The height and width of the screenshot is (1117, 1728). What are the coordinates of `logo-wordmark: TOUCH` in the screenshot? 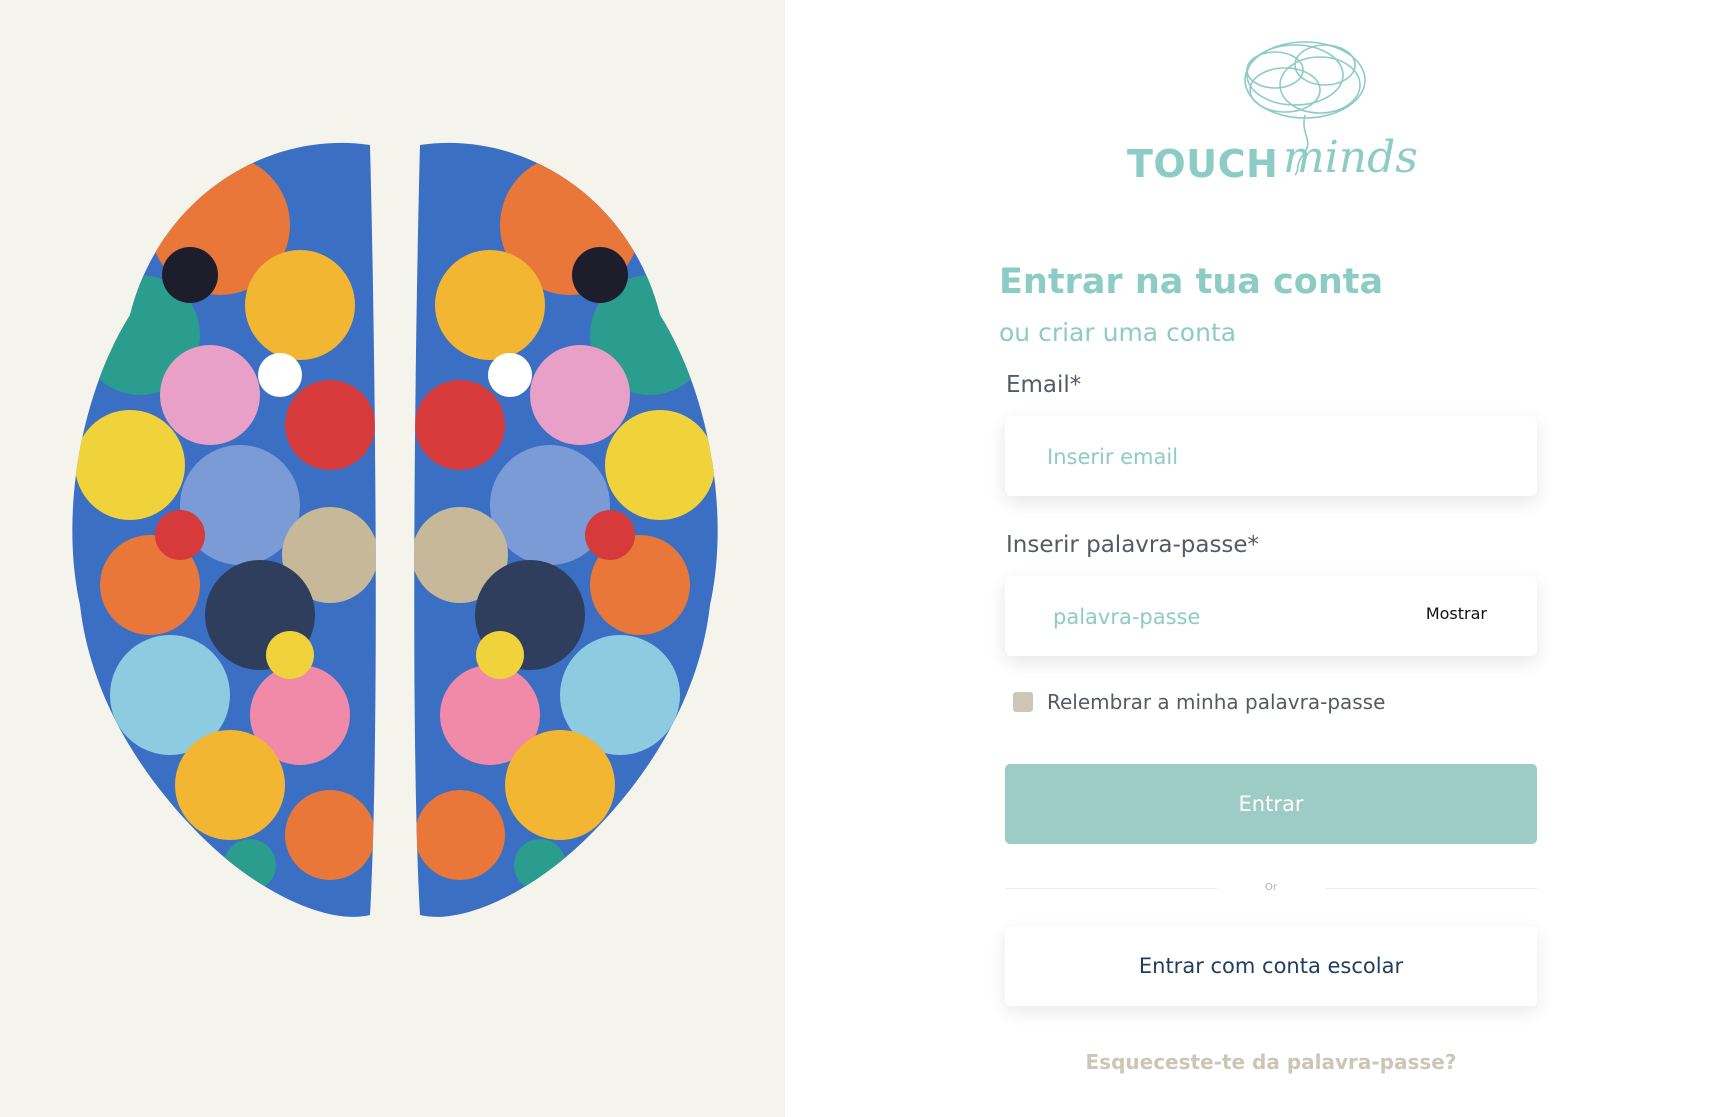 It's located at (1203, 164).